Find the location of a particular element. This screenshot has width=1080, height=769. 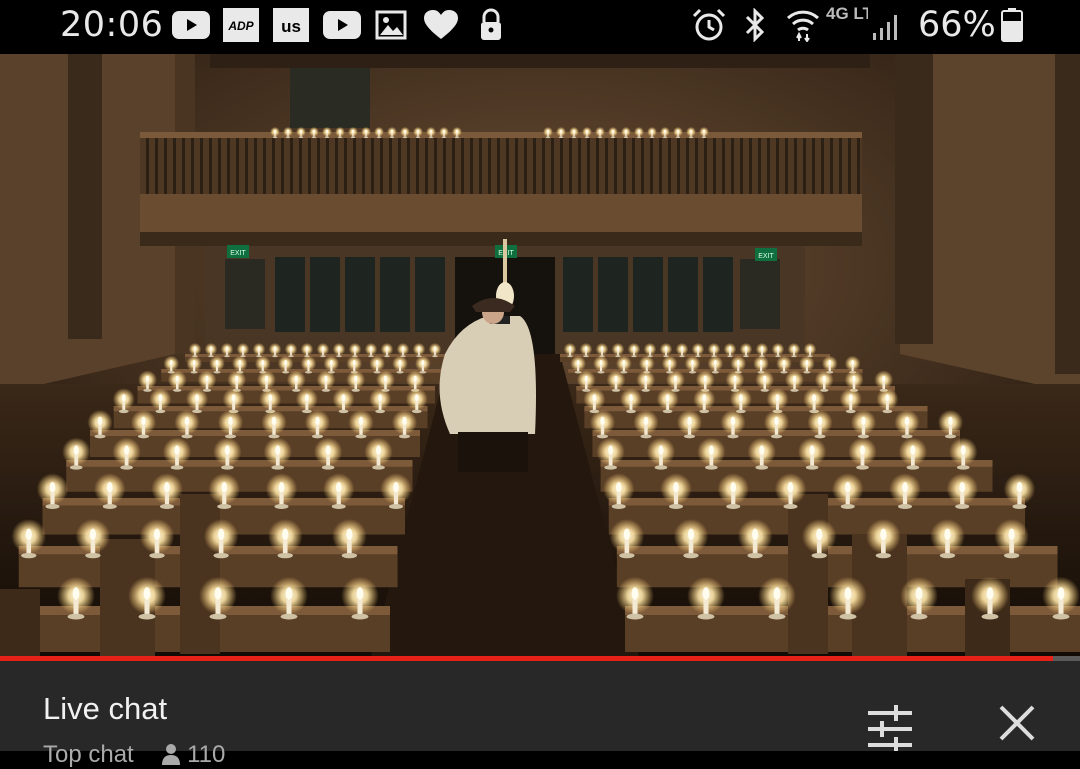

side-window-left is located at coordinates (245, 294).